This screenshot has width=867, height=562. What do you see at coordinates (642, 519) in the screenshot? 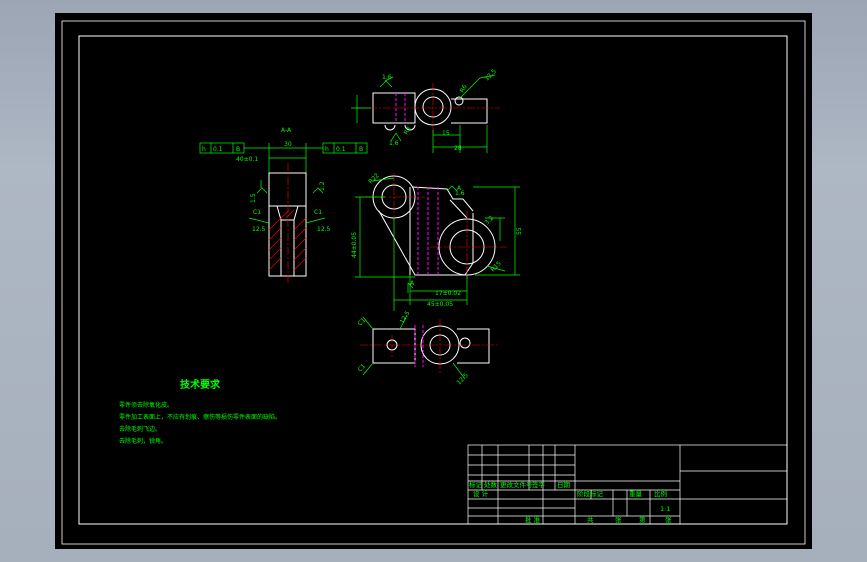
I see `tb-sheet-label: 第` at bounding box center [642, 519].